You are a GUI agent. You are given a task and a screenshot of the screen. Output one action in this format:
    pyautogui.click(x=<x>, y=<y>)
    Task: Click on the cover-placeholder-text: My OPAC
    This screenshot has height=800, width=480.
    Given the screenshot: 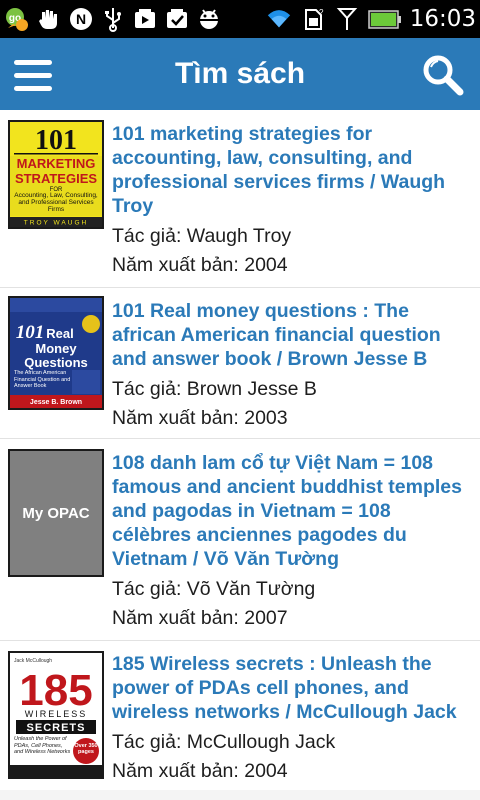 What is the action you would take?
    pyautogui.click(x=56, y=513)
    